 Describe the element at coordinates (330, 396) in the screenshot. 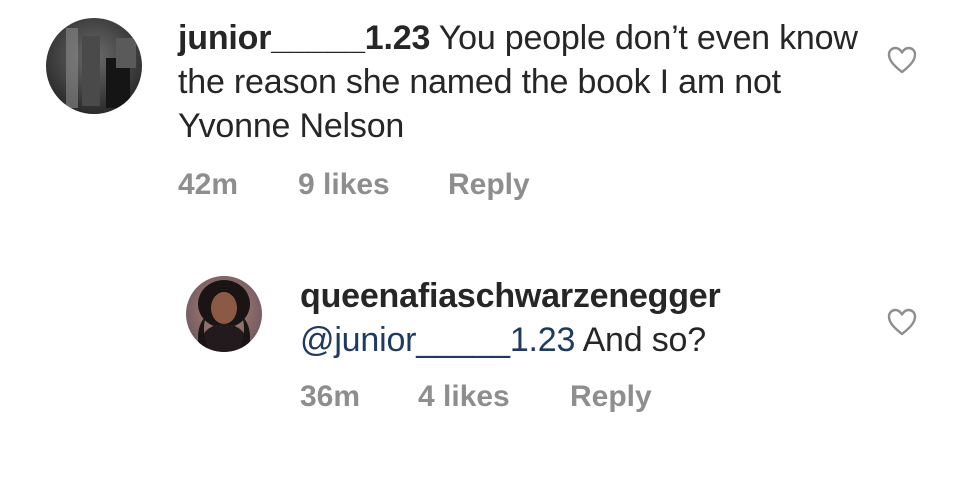

I see `comment-time: 36m` at that location.